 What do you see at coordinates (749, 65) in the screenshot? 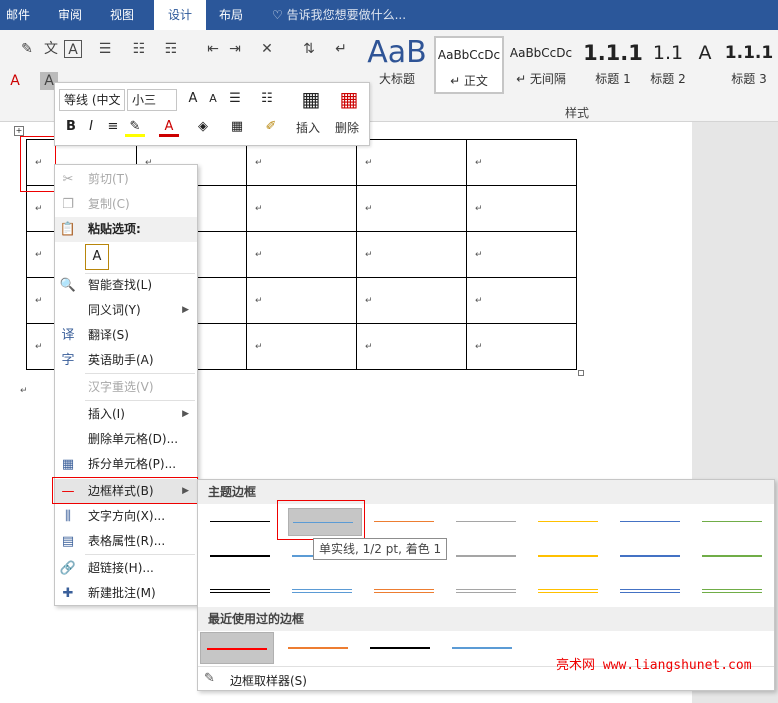
I see `style-heading3: 1.1.1 标题 3` at bounding box center [749, 65].